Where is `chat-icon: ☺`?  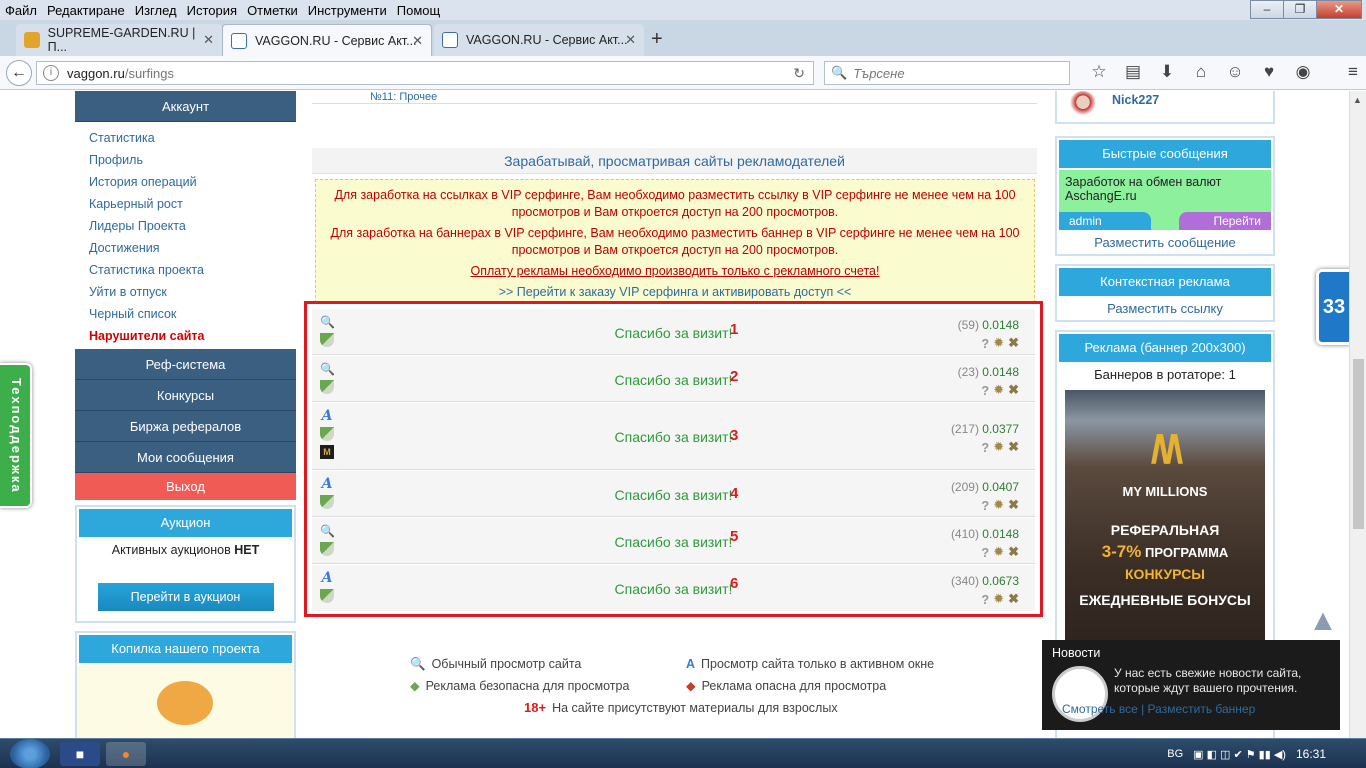 chat-icon: ☺ is located at coordinates (1235, 72).